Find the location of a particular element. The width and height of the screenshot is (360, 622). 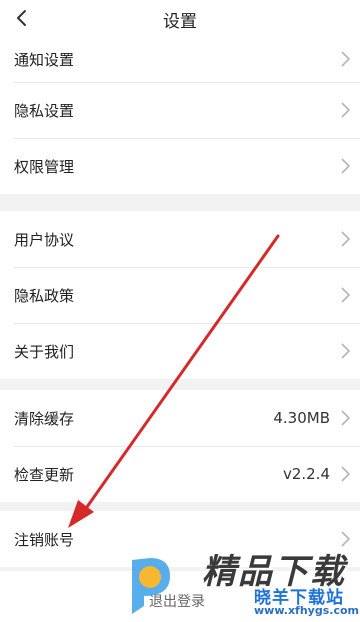

settings-group-4: 注销账号 is located at coordinates (180, 539).